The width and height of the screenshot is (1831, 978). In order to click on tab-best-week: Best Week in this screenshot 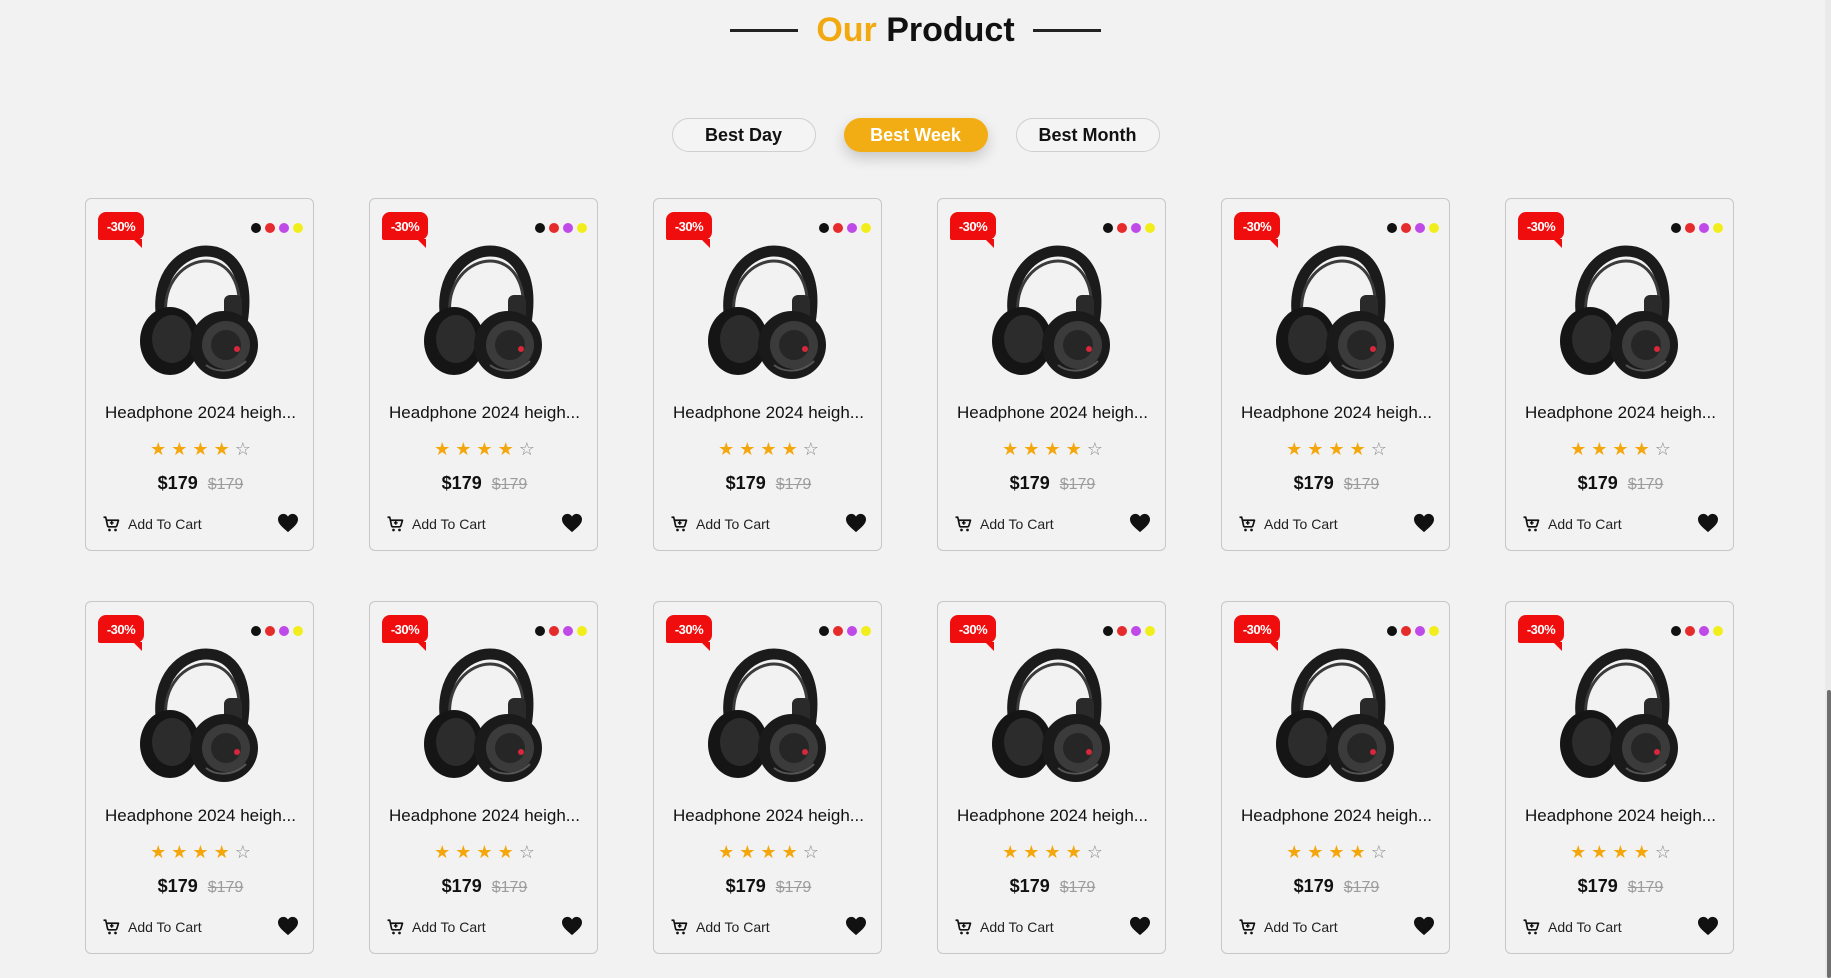, I will do `click(915, 135)`.